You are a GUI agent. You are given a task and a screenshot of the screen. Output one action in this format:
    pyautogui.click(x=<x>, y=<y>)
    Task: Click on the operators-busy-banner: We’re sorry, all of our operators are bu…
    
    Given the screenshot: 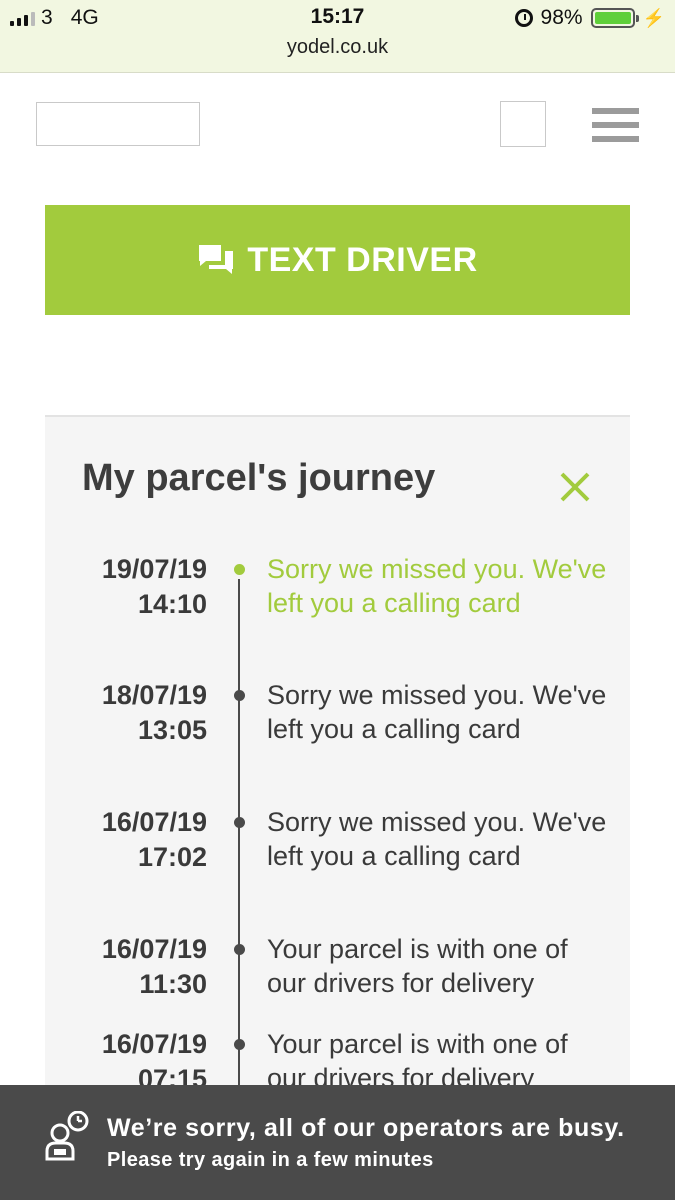 What is the action you would take?
    pyautogui.click(x=337, y=1142)
    